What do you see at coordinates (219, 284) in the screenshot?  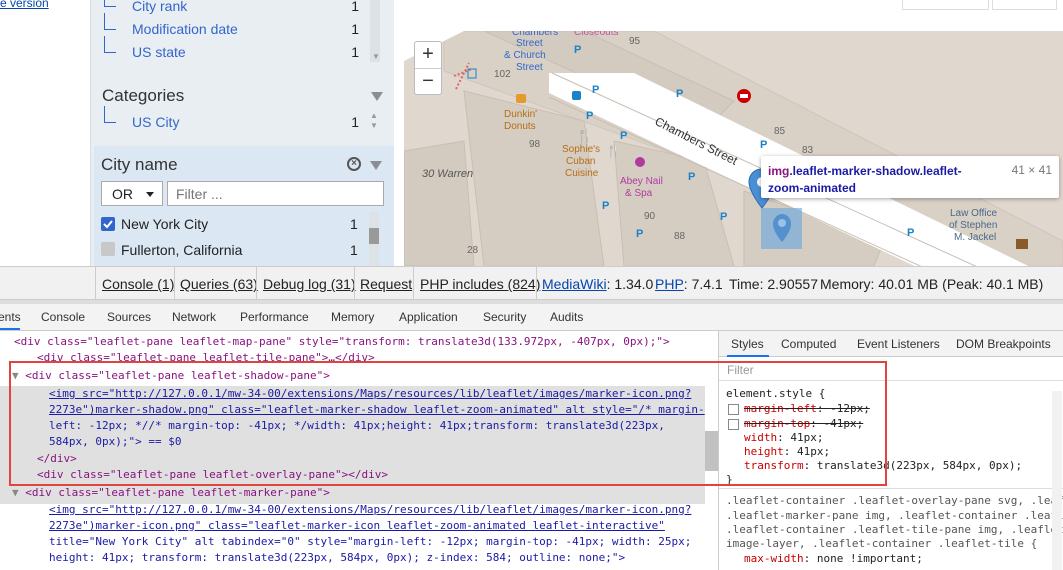 I see `debug-queries-link: Queries (63)` at bounding box center [219, 284].